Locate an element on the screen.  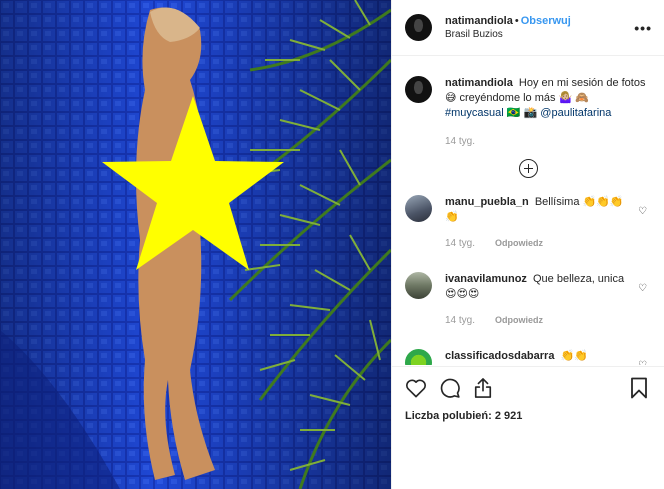
load-more is located at coordinates (528, 168).